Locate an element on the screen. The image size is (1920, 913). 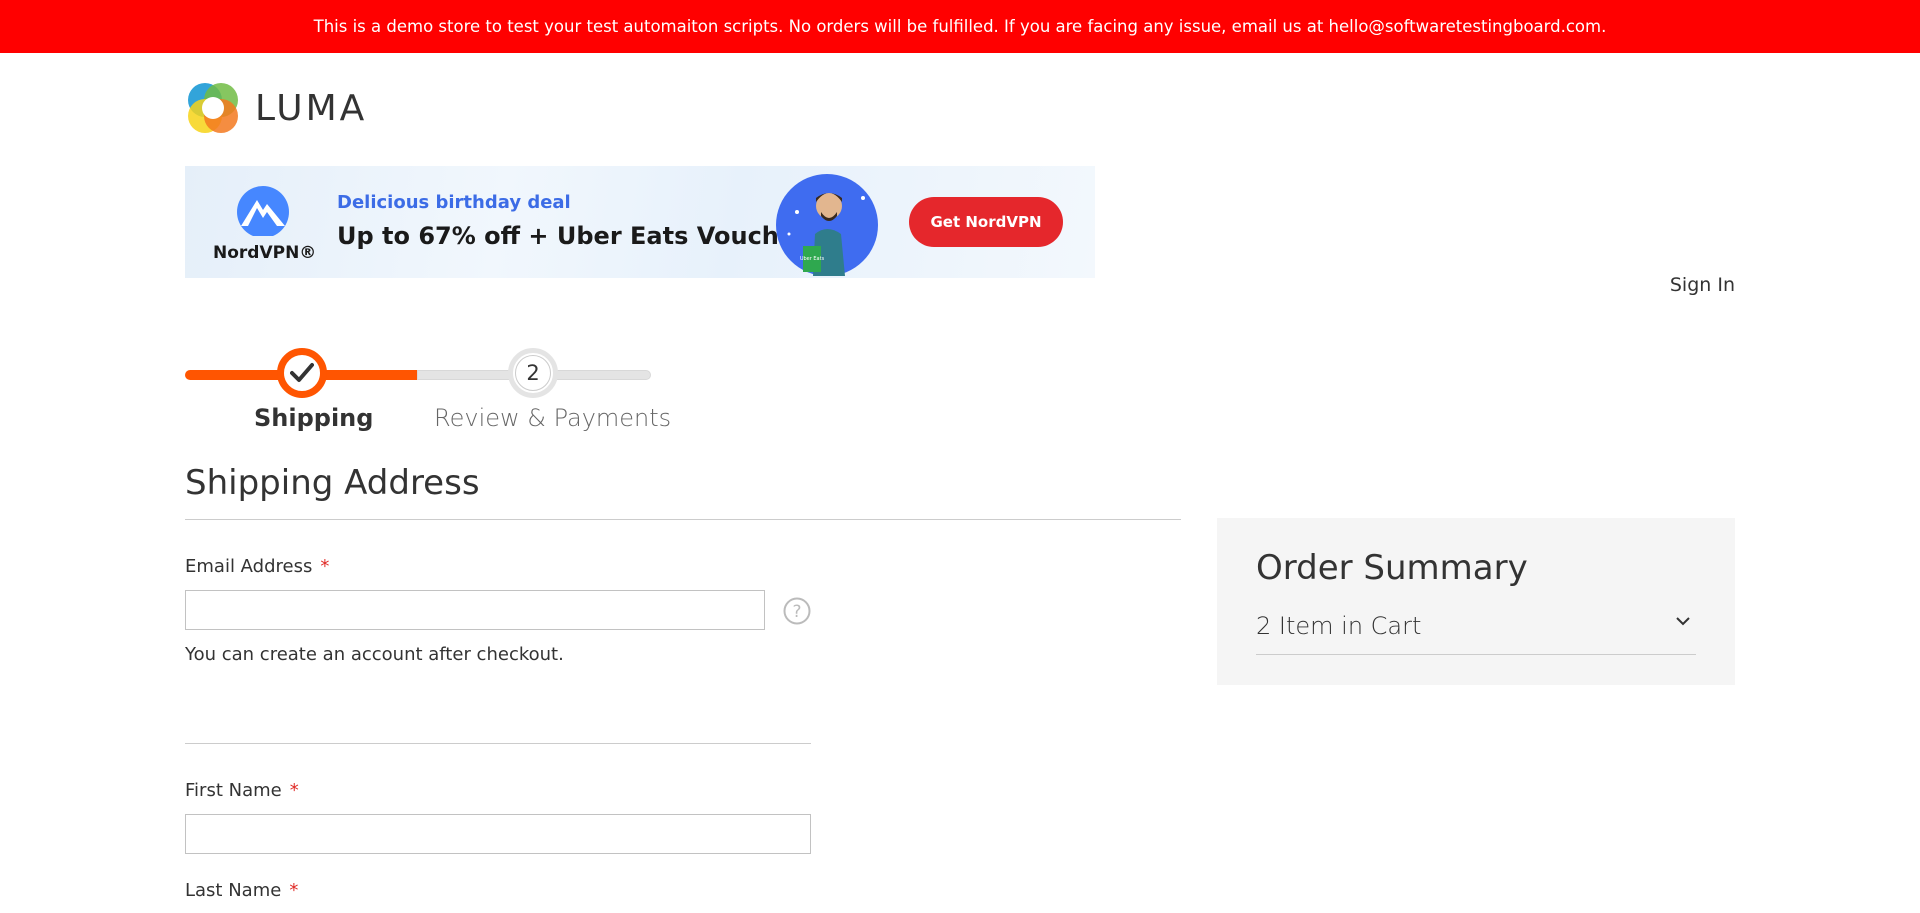
nordvpn-logo-icon is located at coordinates (263, 212).